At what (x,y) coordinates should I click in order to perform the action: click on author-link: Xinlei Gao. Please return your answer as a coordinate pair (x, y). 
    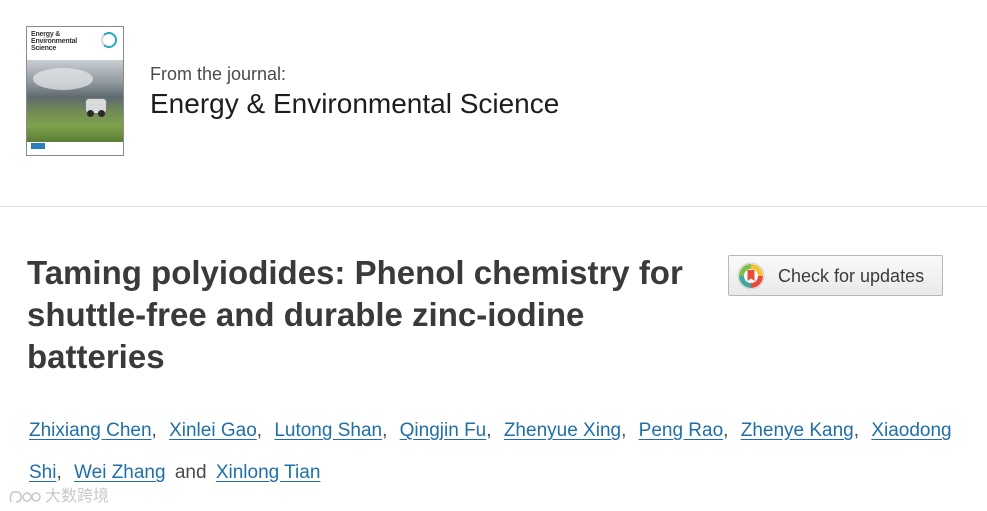
    Looking at the image, I should click on (213, 430).